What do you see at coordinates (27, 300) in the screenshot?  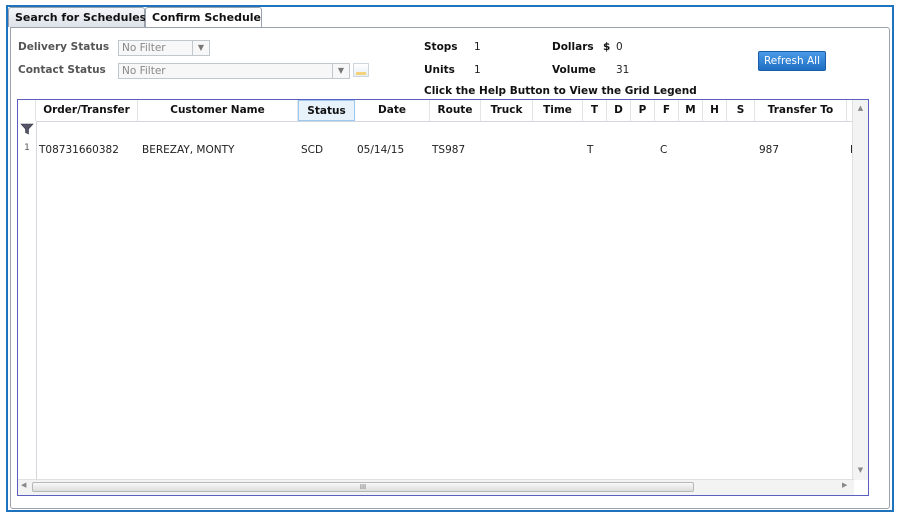 I see `row-number-column` at bounding box center [27, 300].